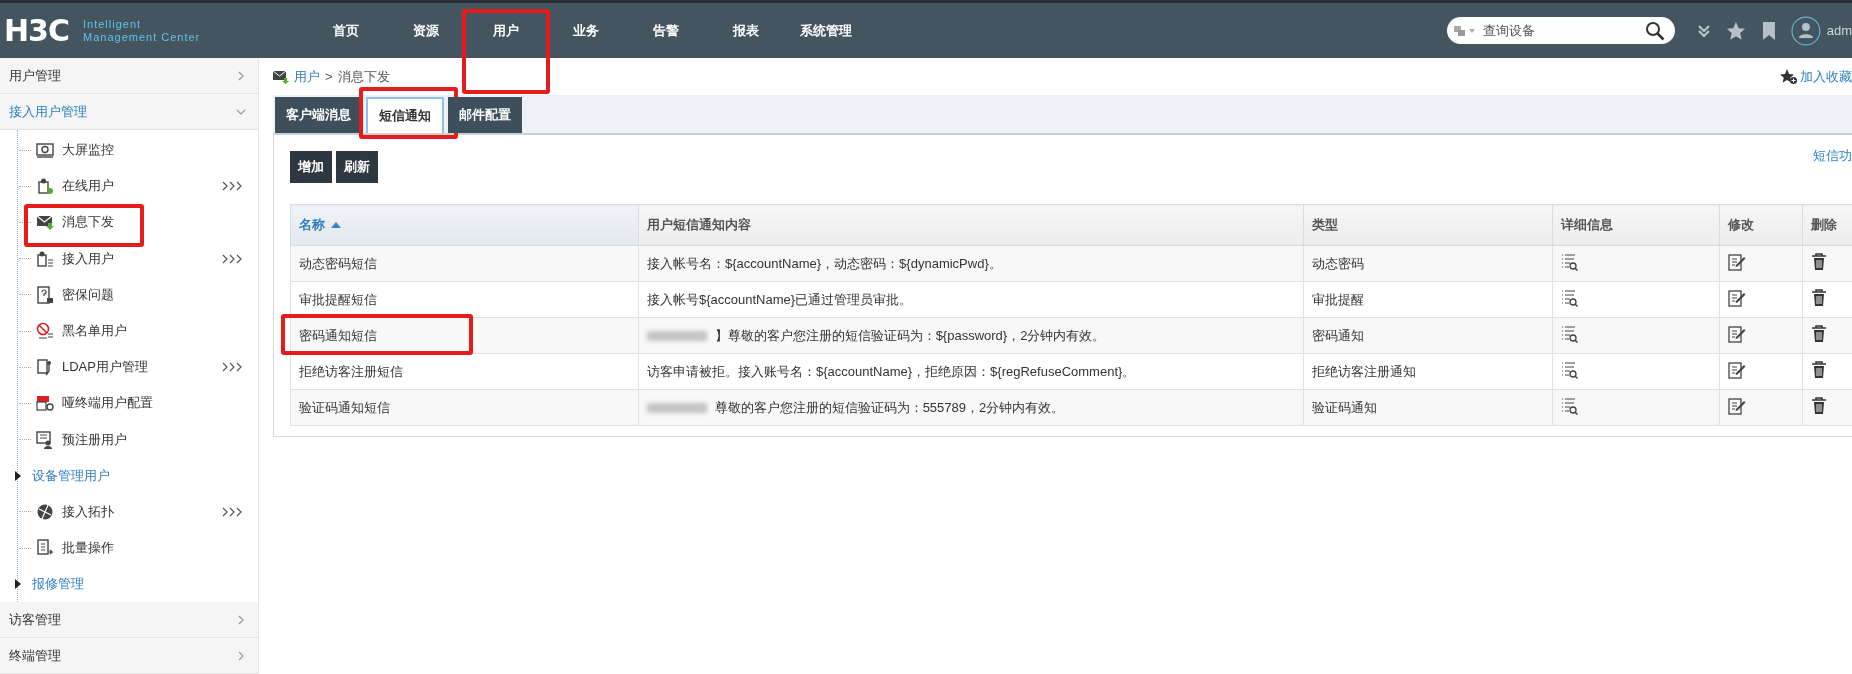  I want to click on product-name: Intelligent Management Center, so click(142, 30).